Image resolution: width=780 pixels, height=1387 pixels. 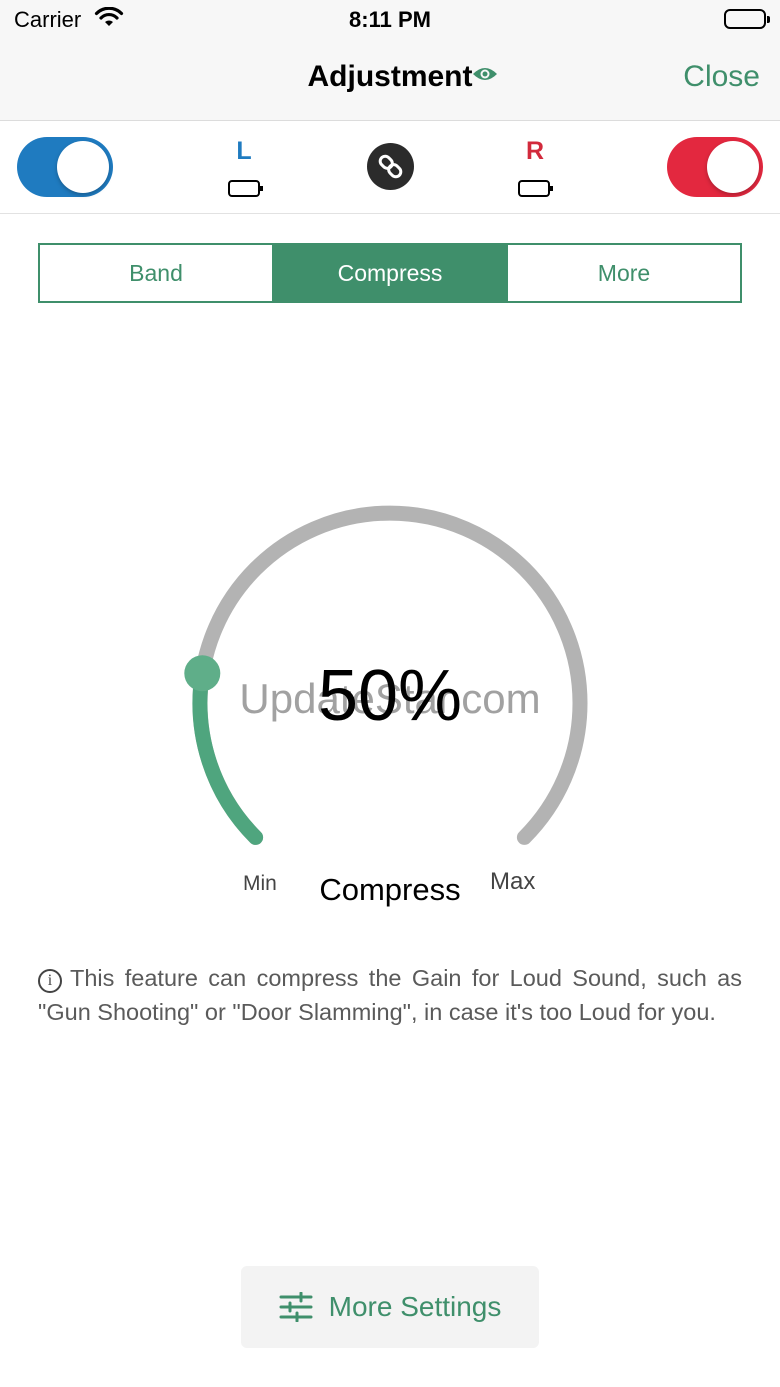 I want to click on navigation-bar: Adjustment Close, so click(x=390, y=80).